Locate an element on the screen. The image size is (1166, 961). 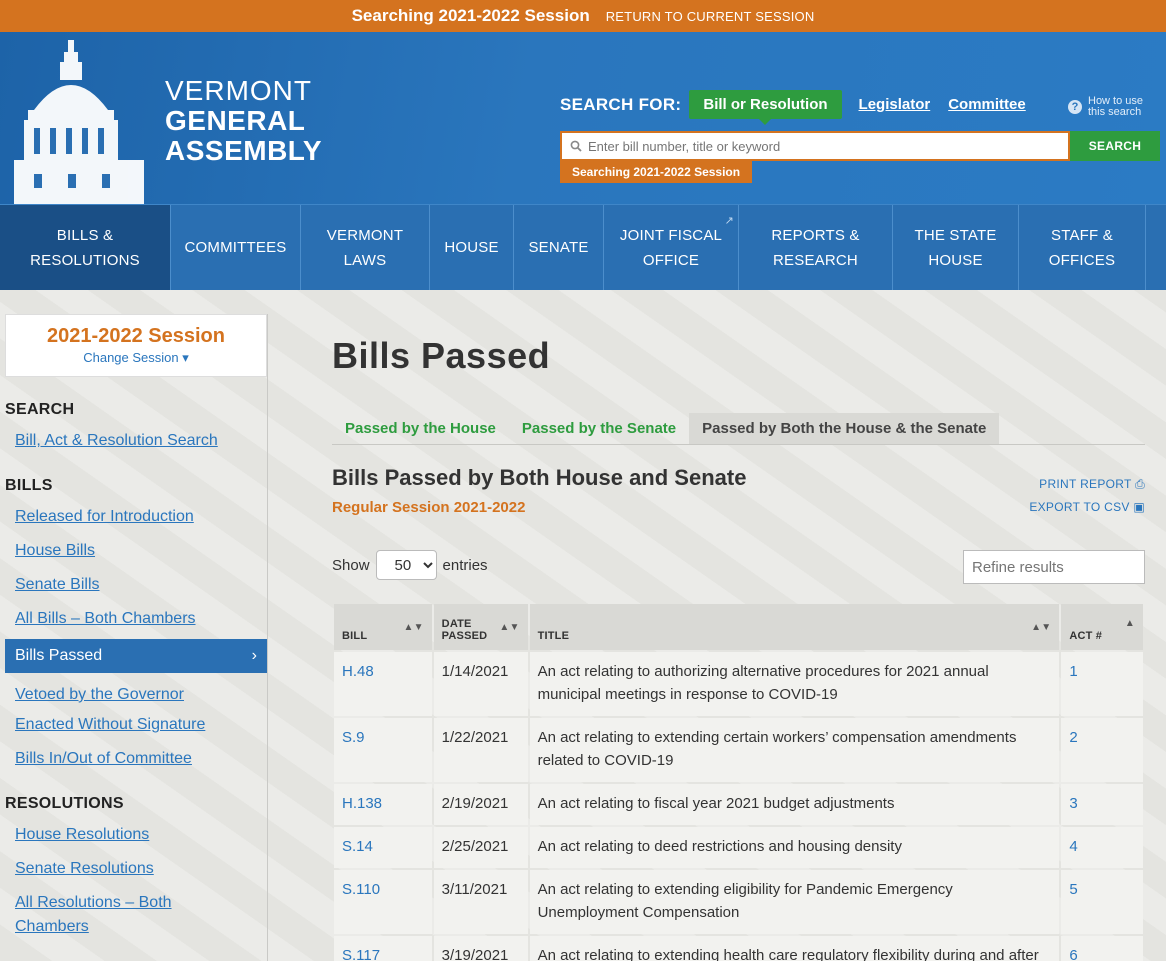
act-link: 4 is located at coordinates (1073, 846).